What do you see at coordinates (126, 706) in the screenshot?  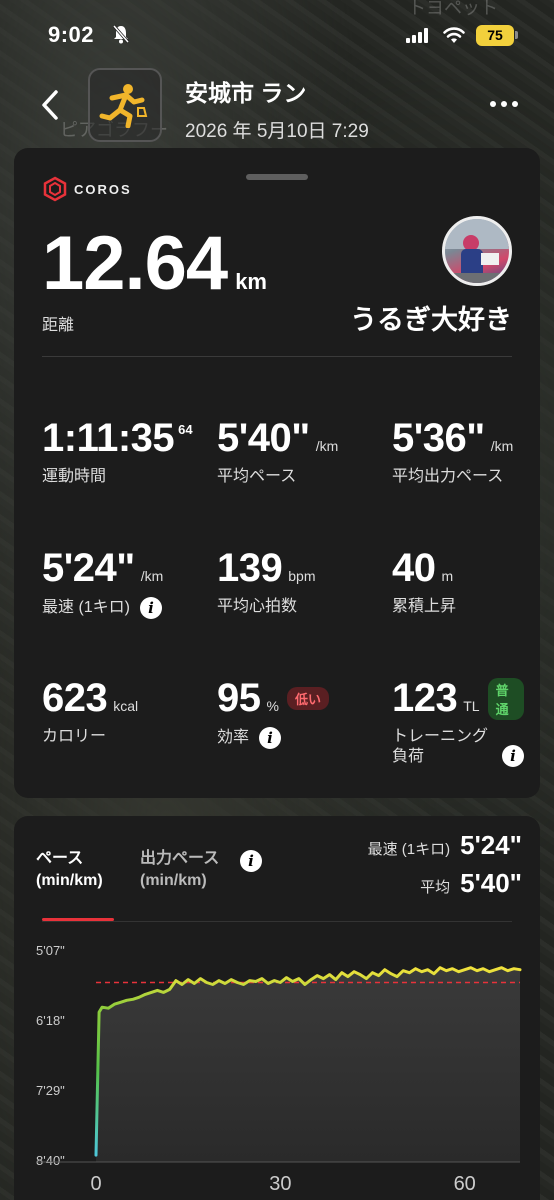 I see `stat-unit: kcal` at bounding box center [126, 706].